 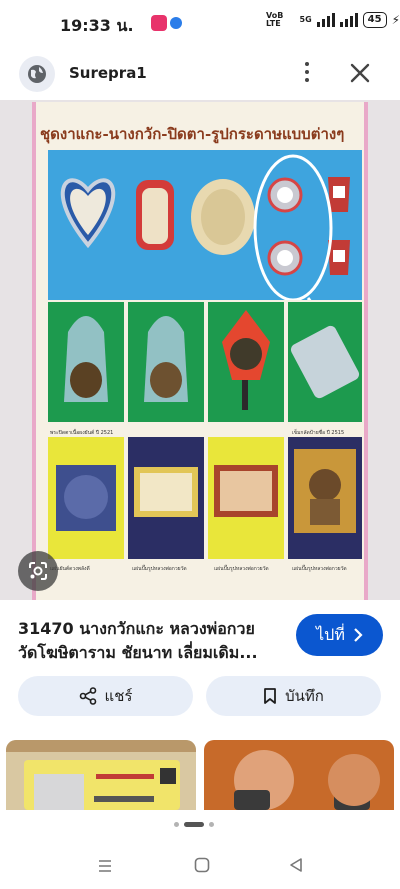 I want to click on site-header: Surepra1, so click(x=200, y=74).